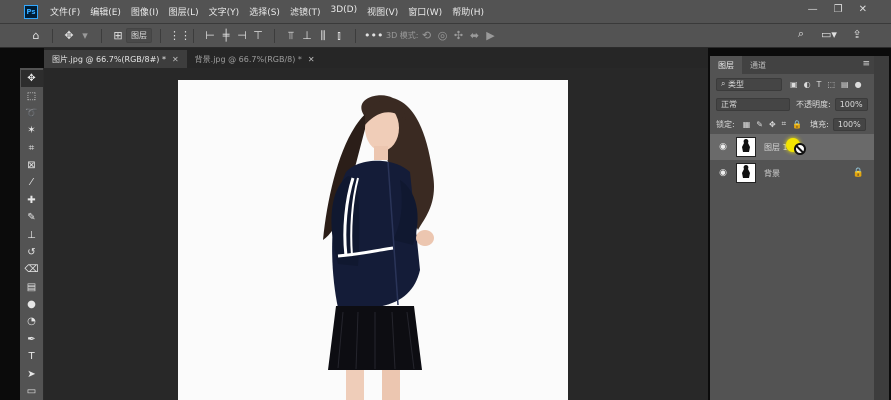  What do you see at coordinates (807, 84) in the screenshot?
I see `filter-adjustment-icon: ◐` at bounding box center [807, 84].